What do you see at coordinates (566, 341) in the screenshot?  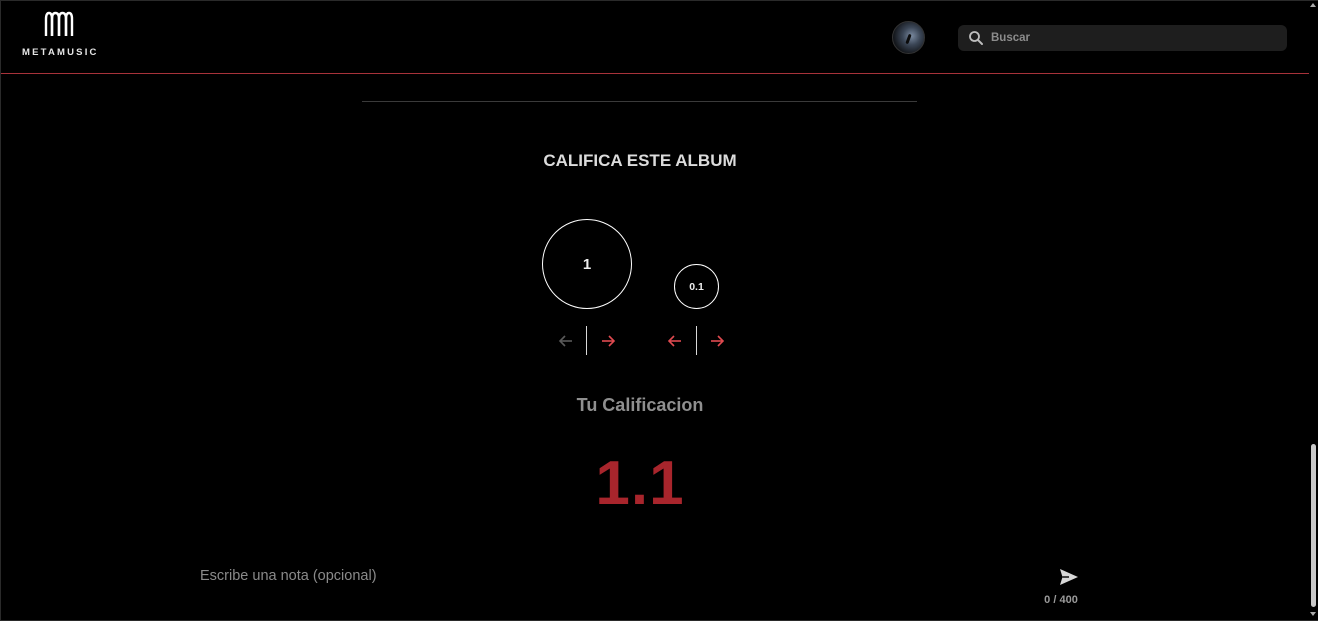 I see `integer-decrease-arrow-left-icon` at bounding box center [566, 341].